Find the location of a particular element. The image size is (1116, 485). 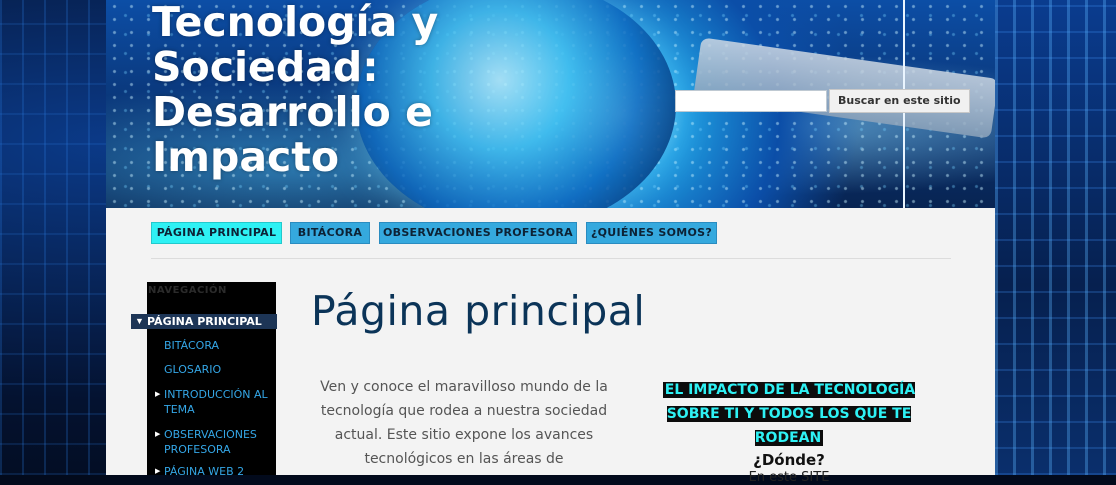

where-text: En este SITE is located at coordinates (789, 477).